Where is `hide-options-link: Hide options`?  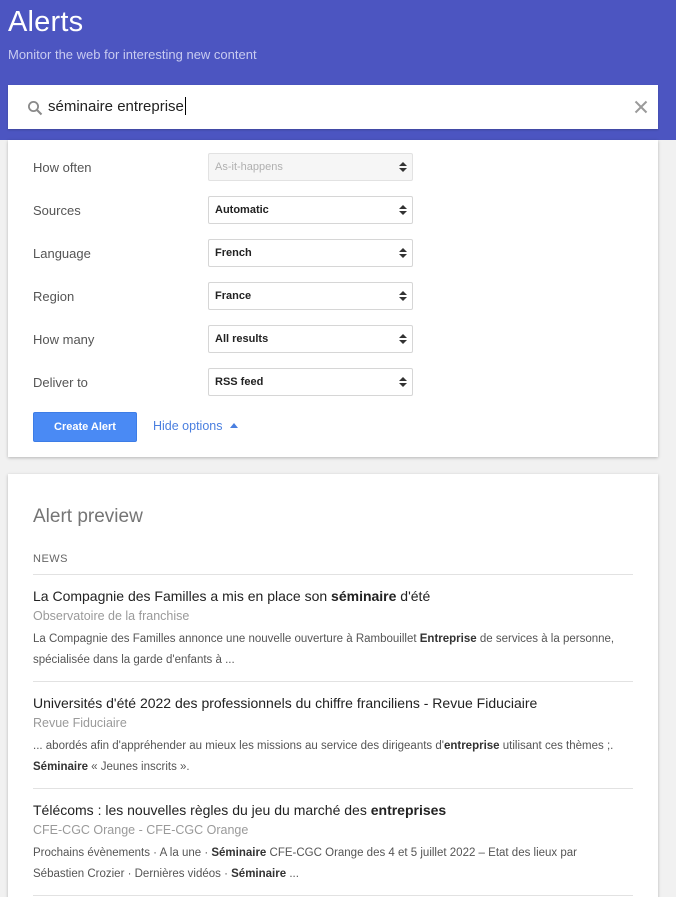
hide-options-link: Hide options is located at coordinates (195, 426).